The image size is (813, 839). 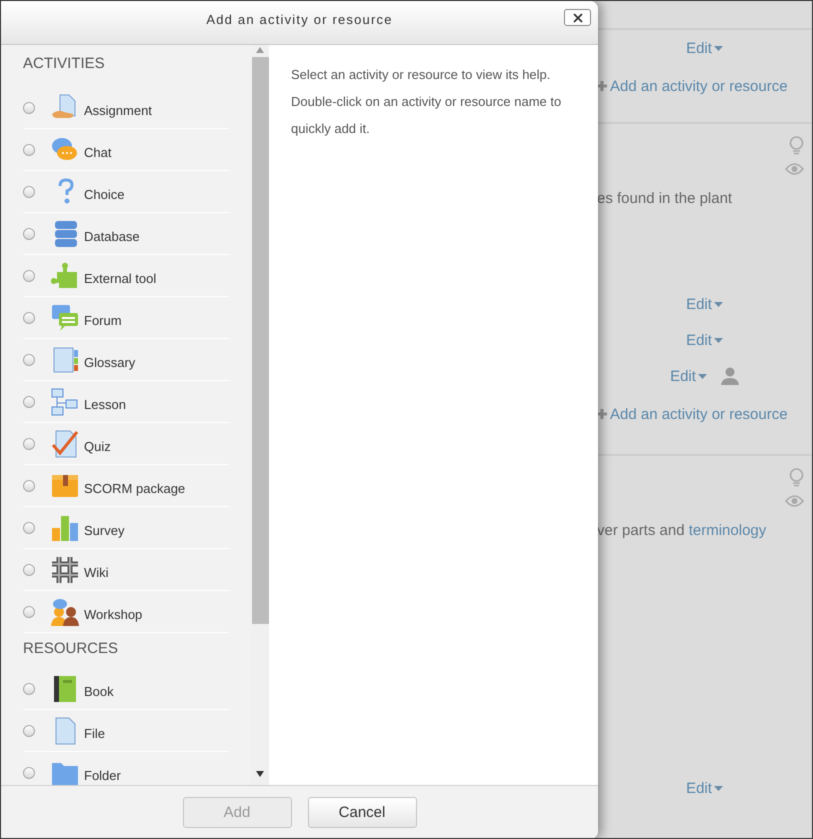 I want to click on module-name: Survey, so click(x=104, y=530).